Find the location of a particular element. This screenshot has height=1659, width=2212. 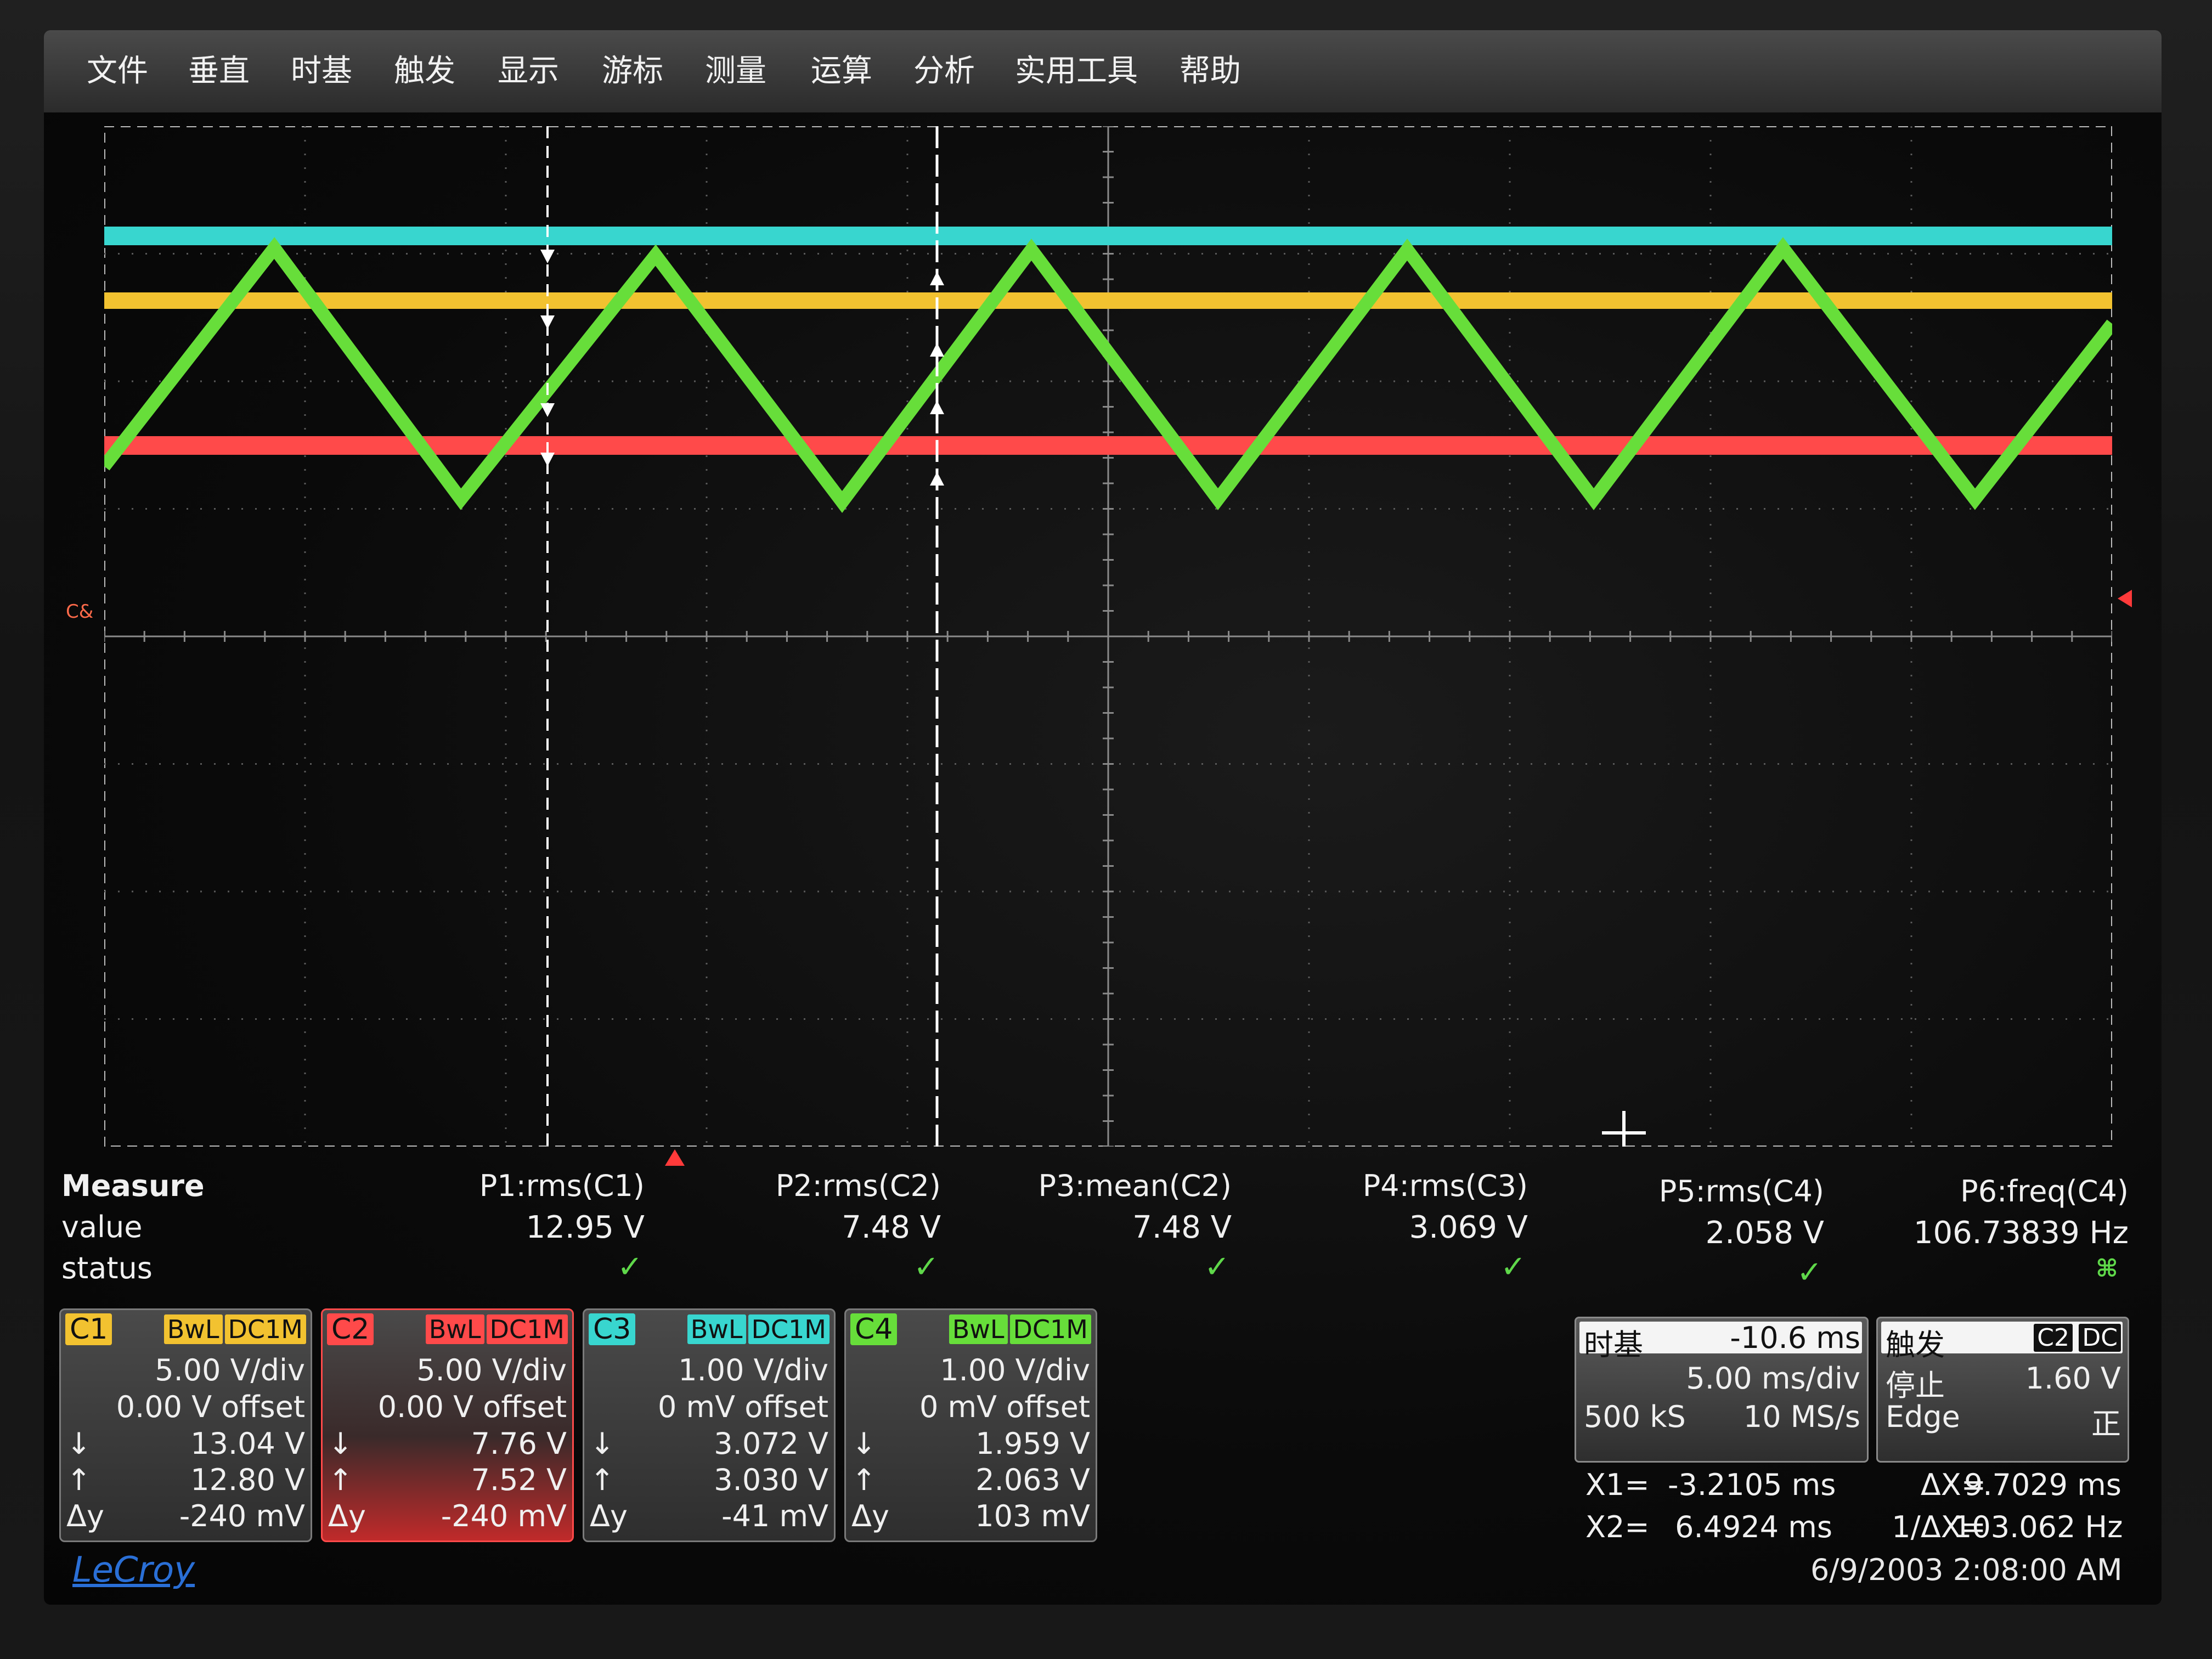

trigger-coupling: DC is located at coordinates (2100, 1338).